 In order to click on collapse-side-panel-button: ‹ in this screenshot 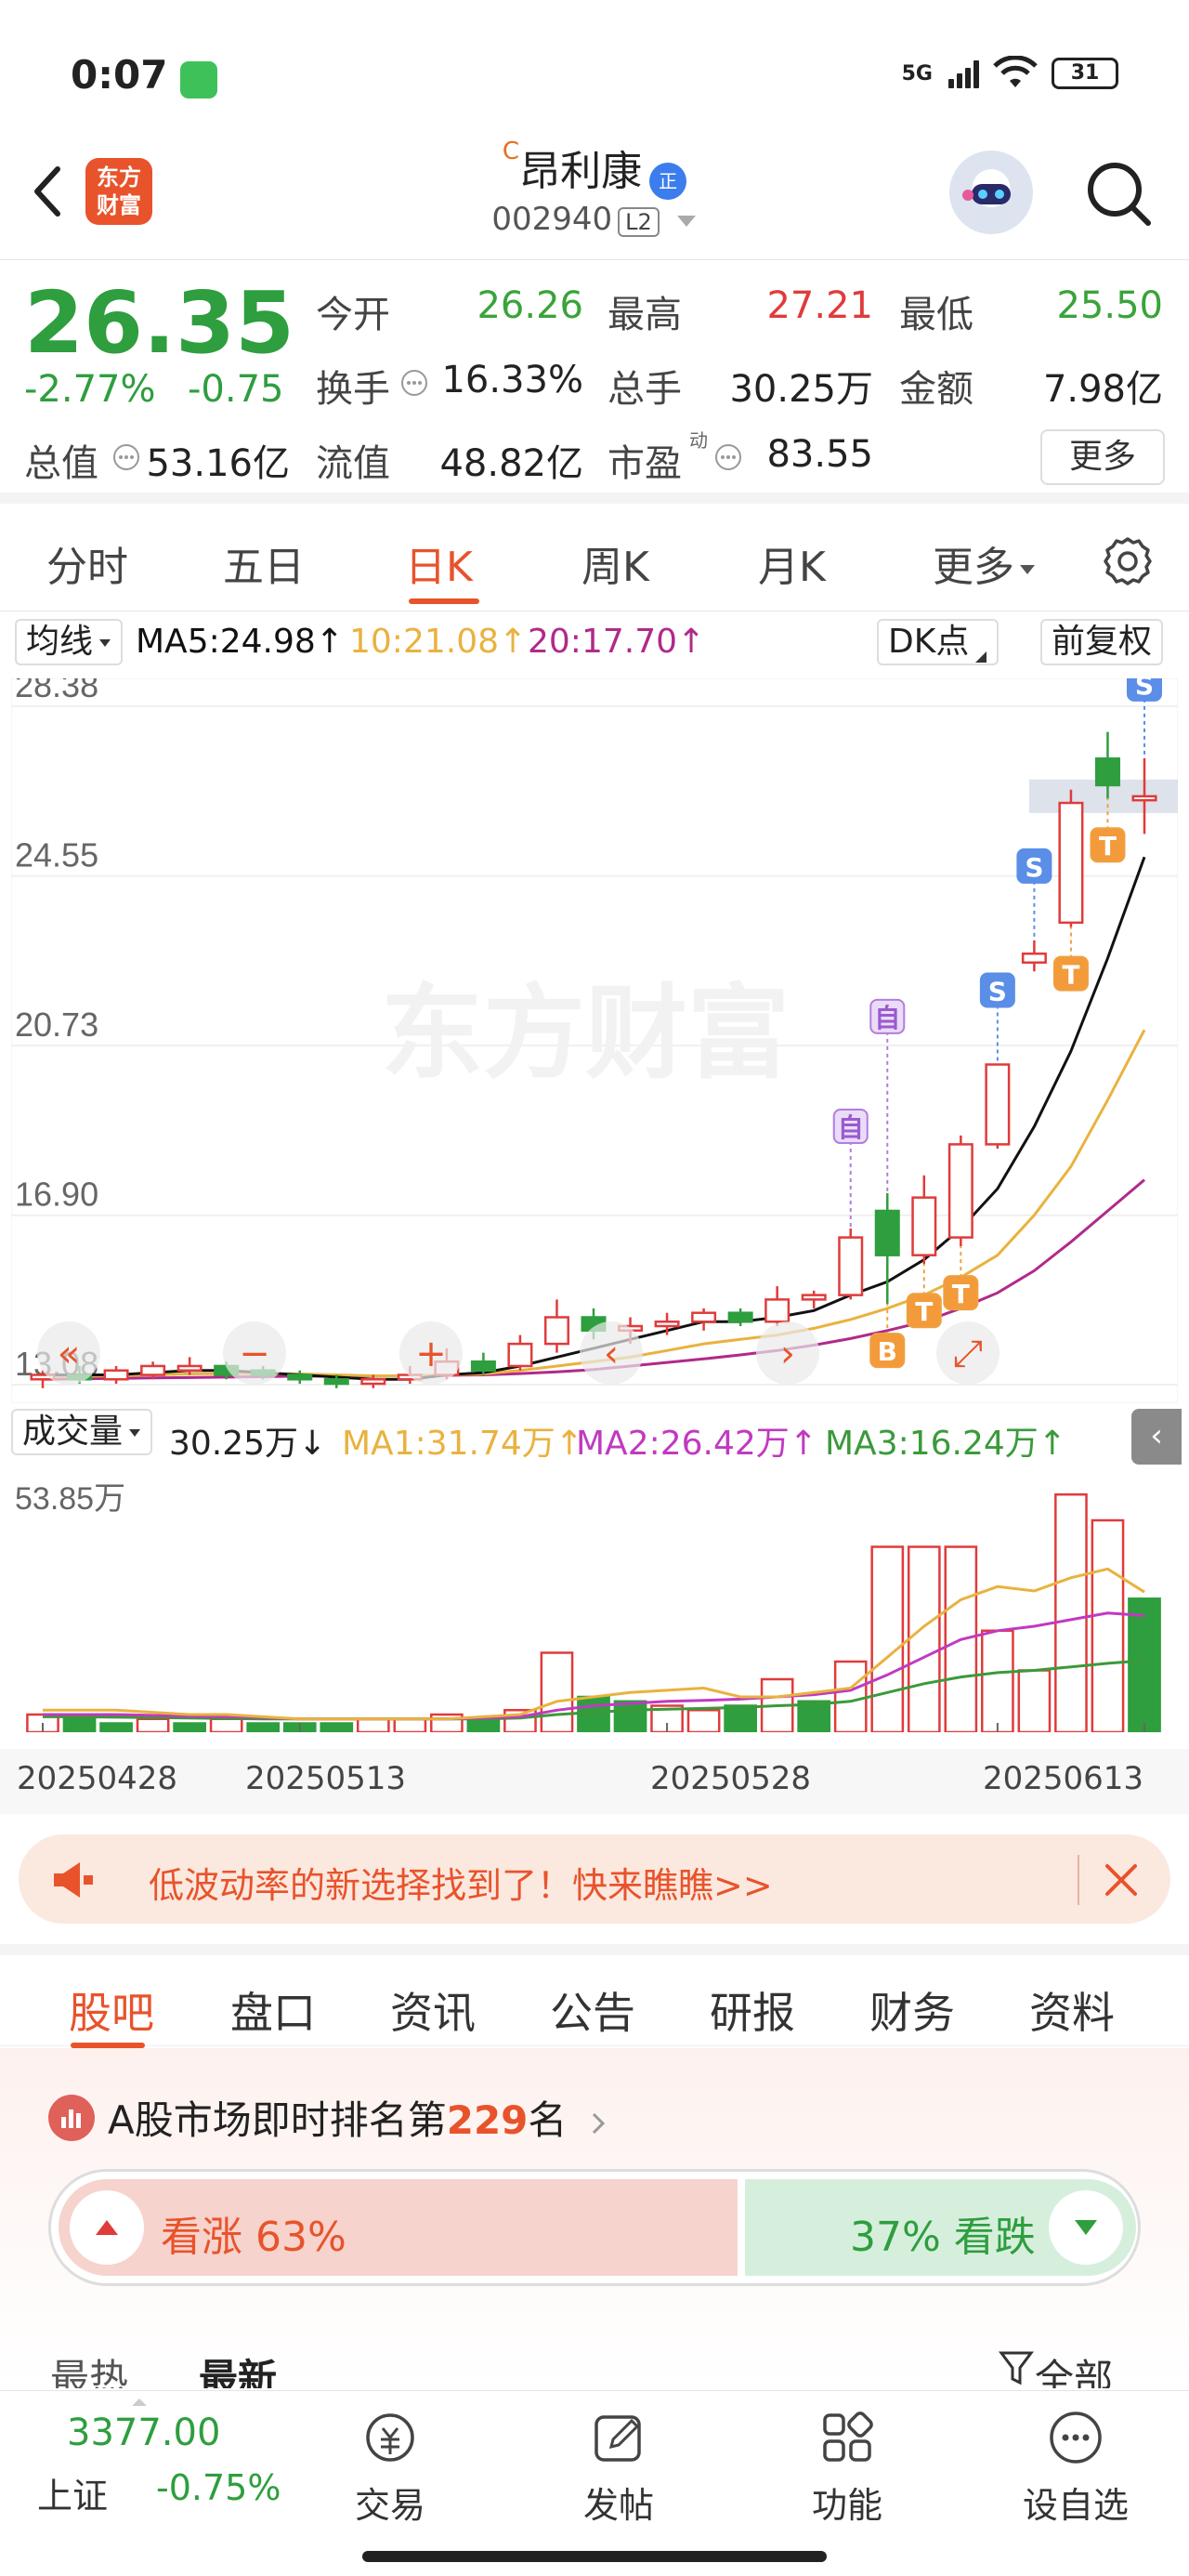, I will do `click(1156, 1437)`.